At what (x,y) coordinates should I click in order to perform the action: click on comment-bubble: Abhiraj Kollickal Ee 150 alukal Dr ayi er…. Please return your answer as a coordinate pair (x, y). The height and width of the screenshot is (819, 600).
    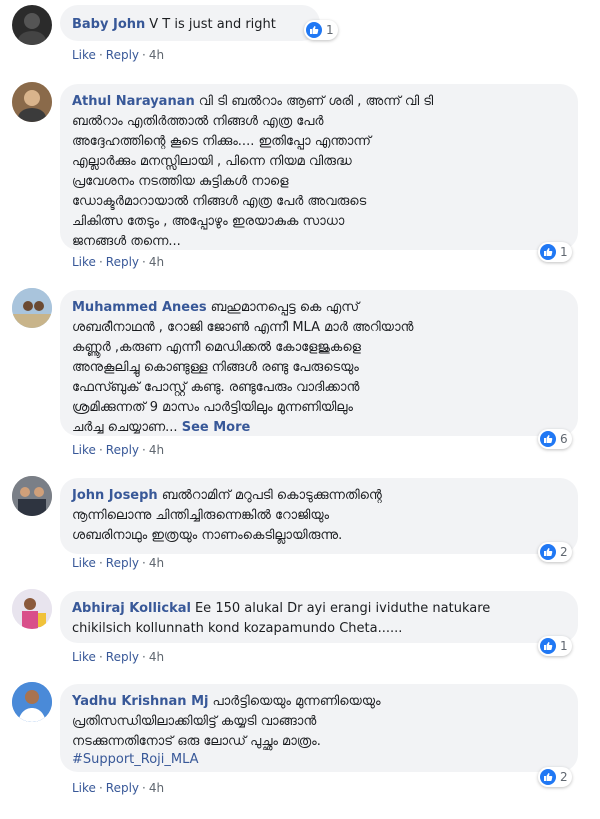
    Looking at the image, I should click on (319, 617).